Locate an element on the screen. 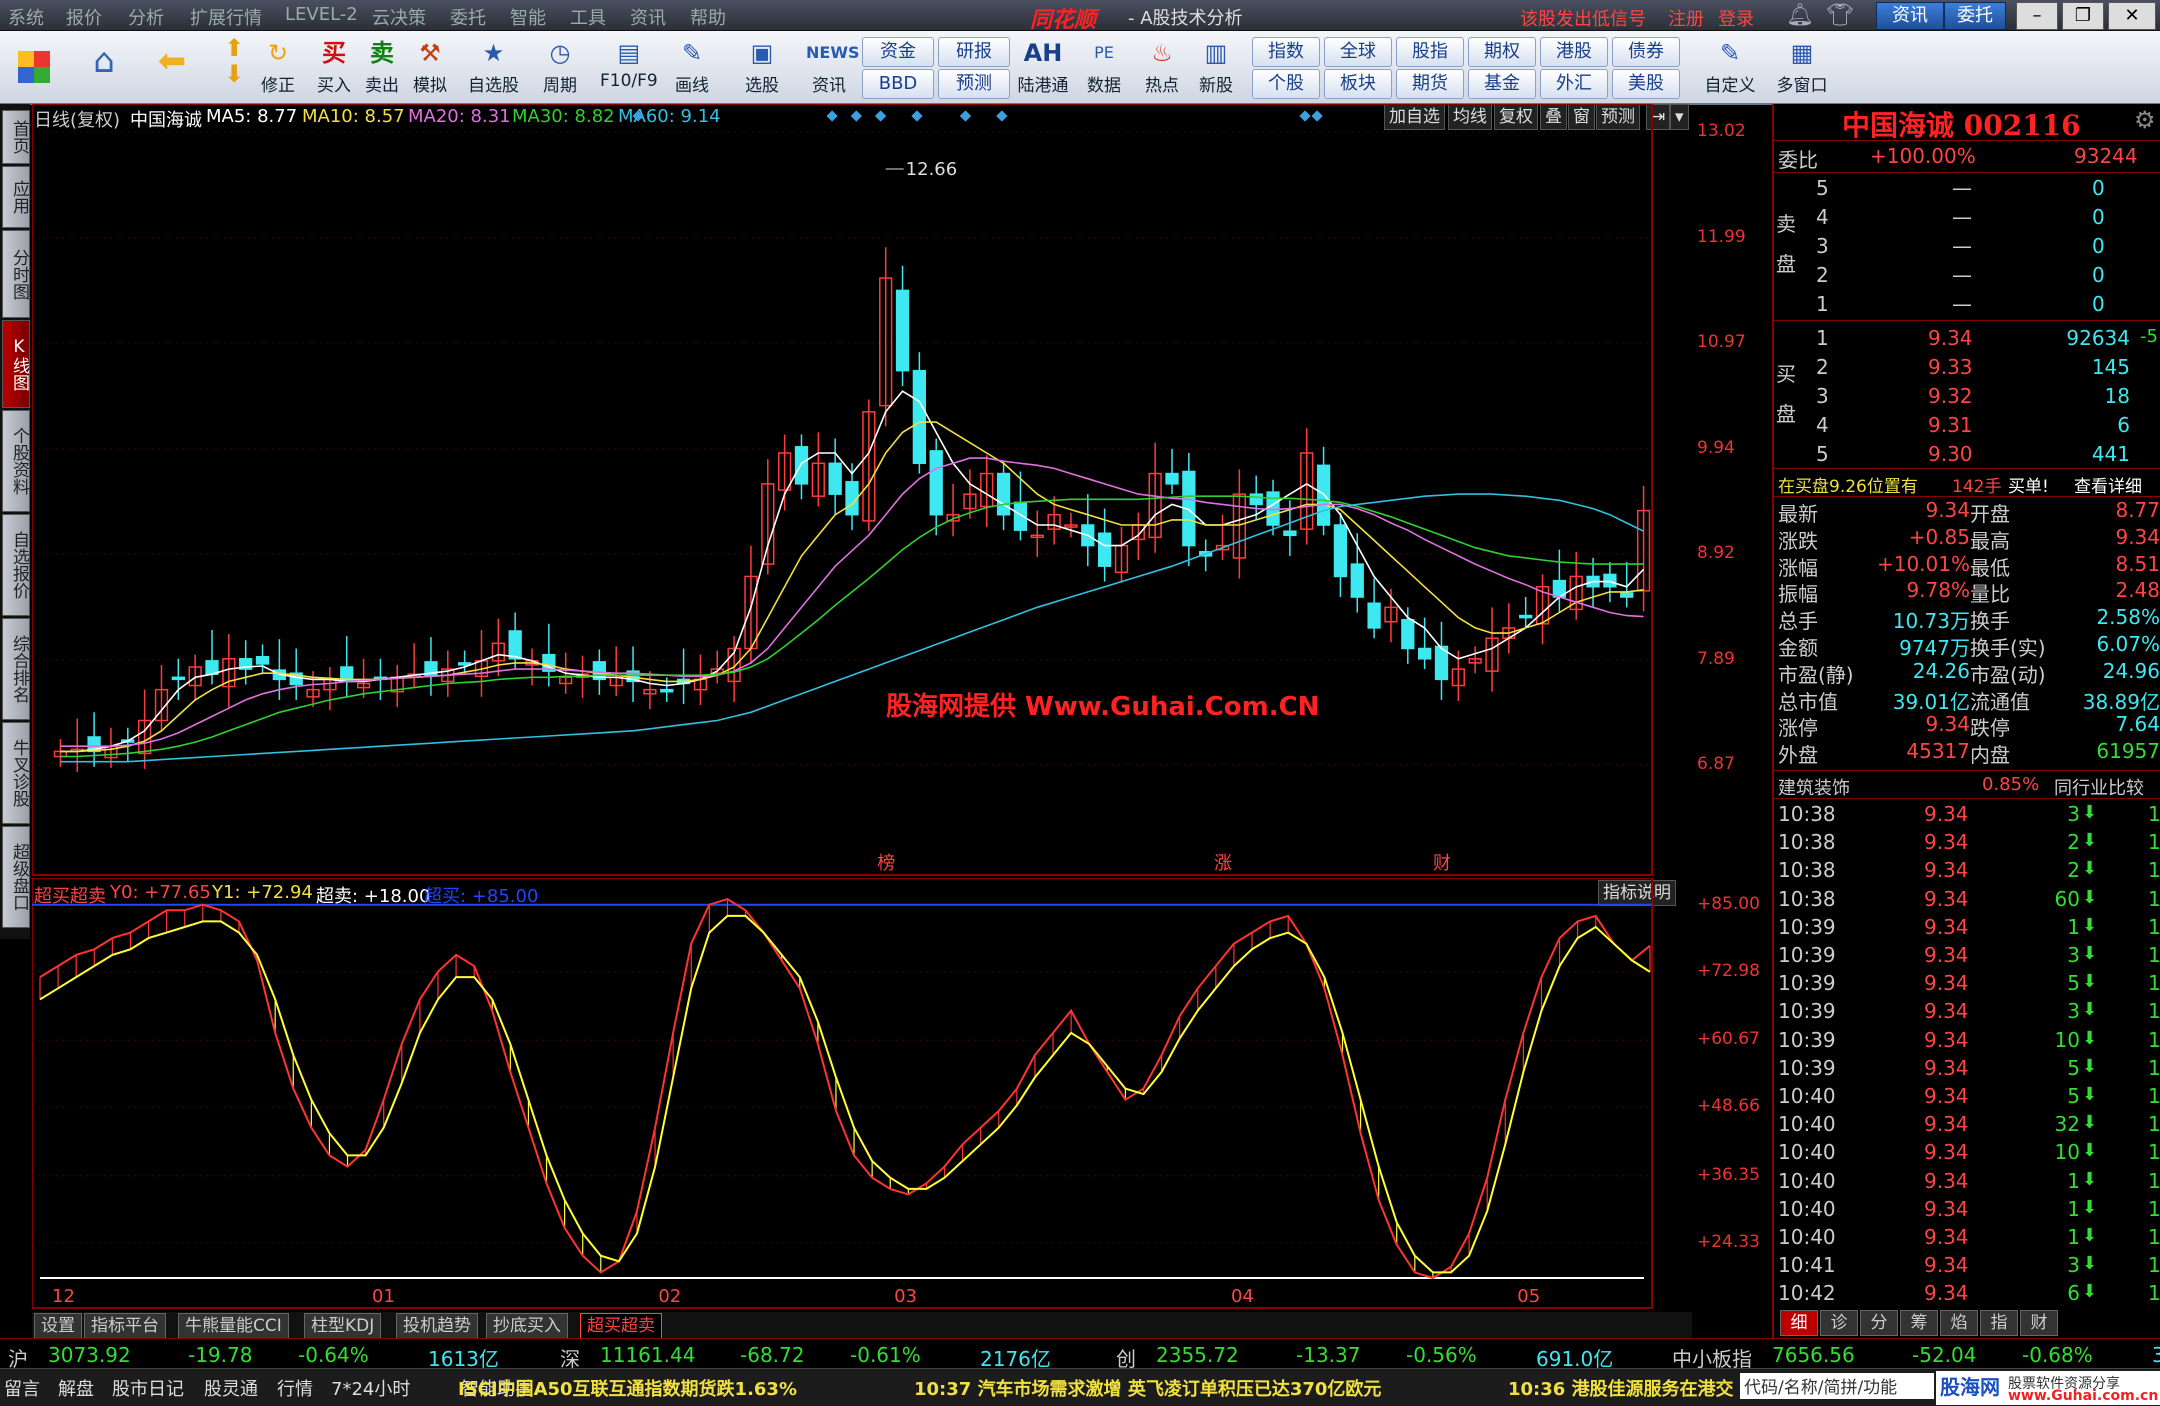  news-nav-item: 解盘 is located at coordinates (76, 1388).